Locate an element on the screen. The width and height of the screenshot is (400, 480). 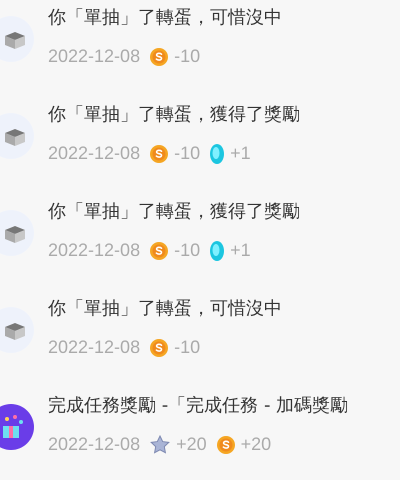
record-title: 完成任務獎勵 -「完成任務 - 加碼獎勵 is located at coordinates (198, 406).